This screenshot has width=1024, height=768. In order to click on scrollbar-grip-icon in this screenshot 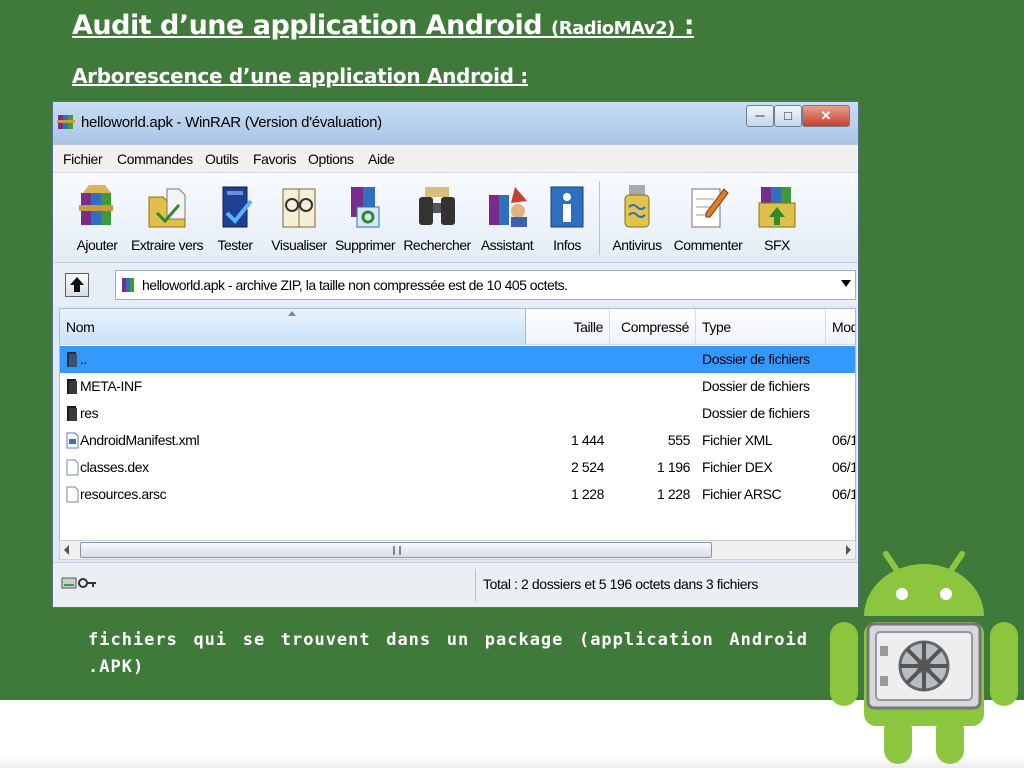, I will do `click(397, 550)`.